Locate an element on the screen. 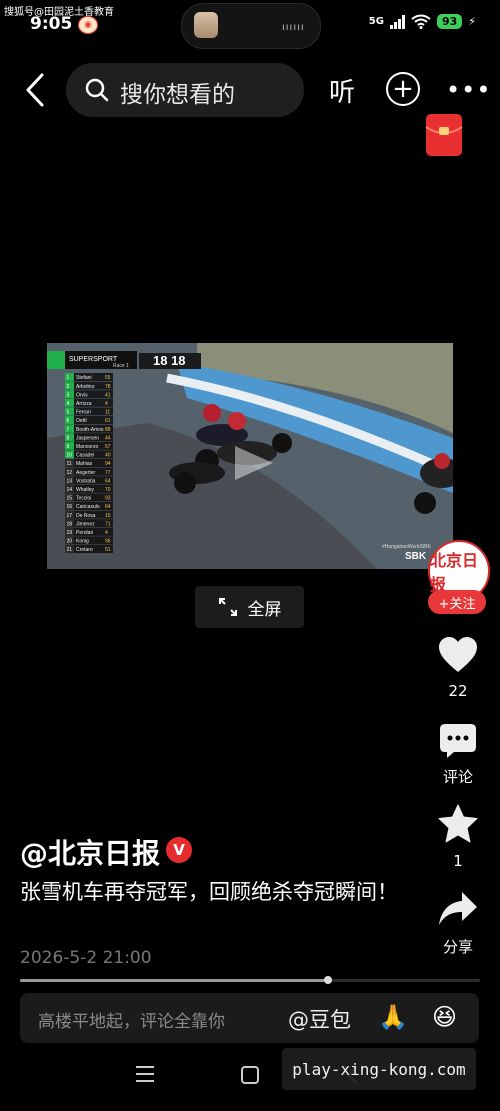 The image size is (500, 1111). leaderboard-position: 2 is located at coordinates (68, 387).